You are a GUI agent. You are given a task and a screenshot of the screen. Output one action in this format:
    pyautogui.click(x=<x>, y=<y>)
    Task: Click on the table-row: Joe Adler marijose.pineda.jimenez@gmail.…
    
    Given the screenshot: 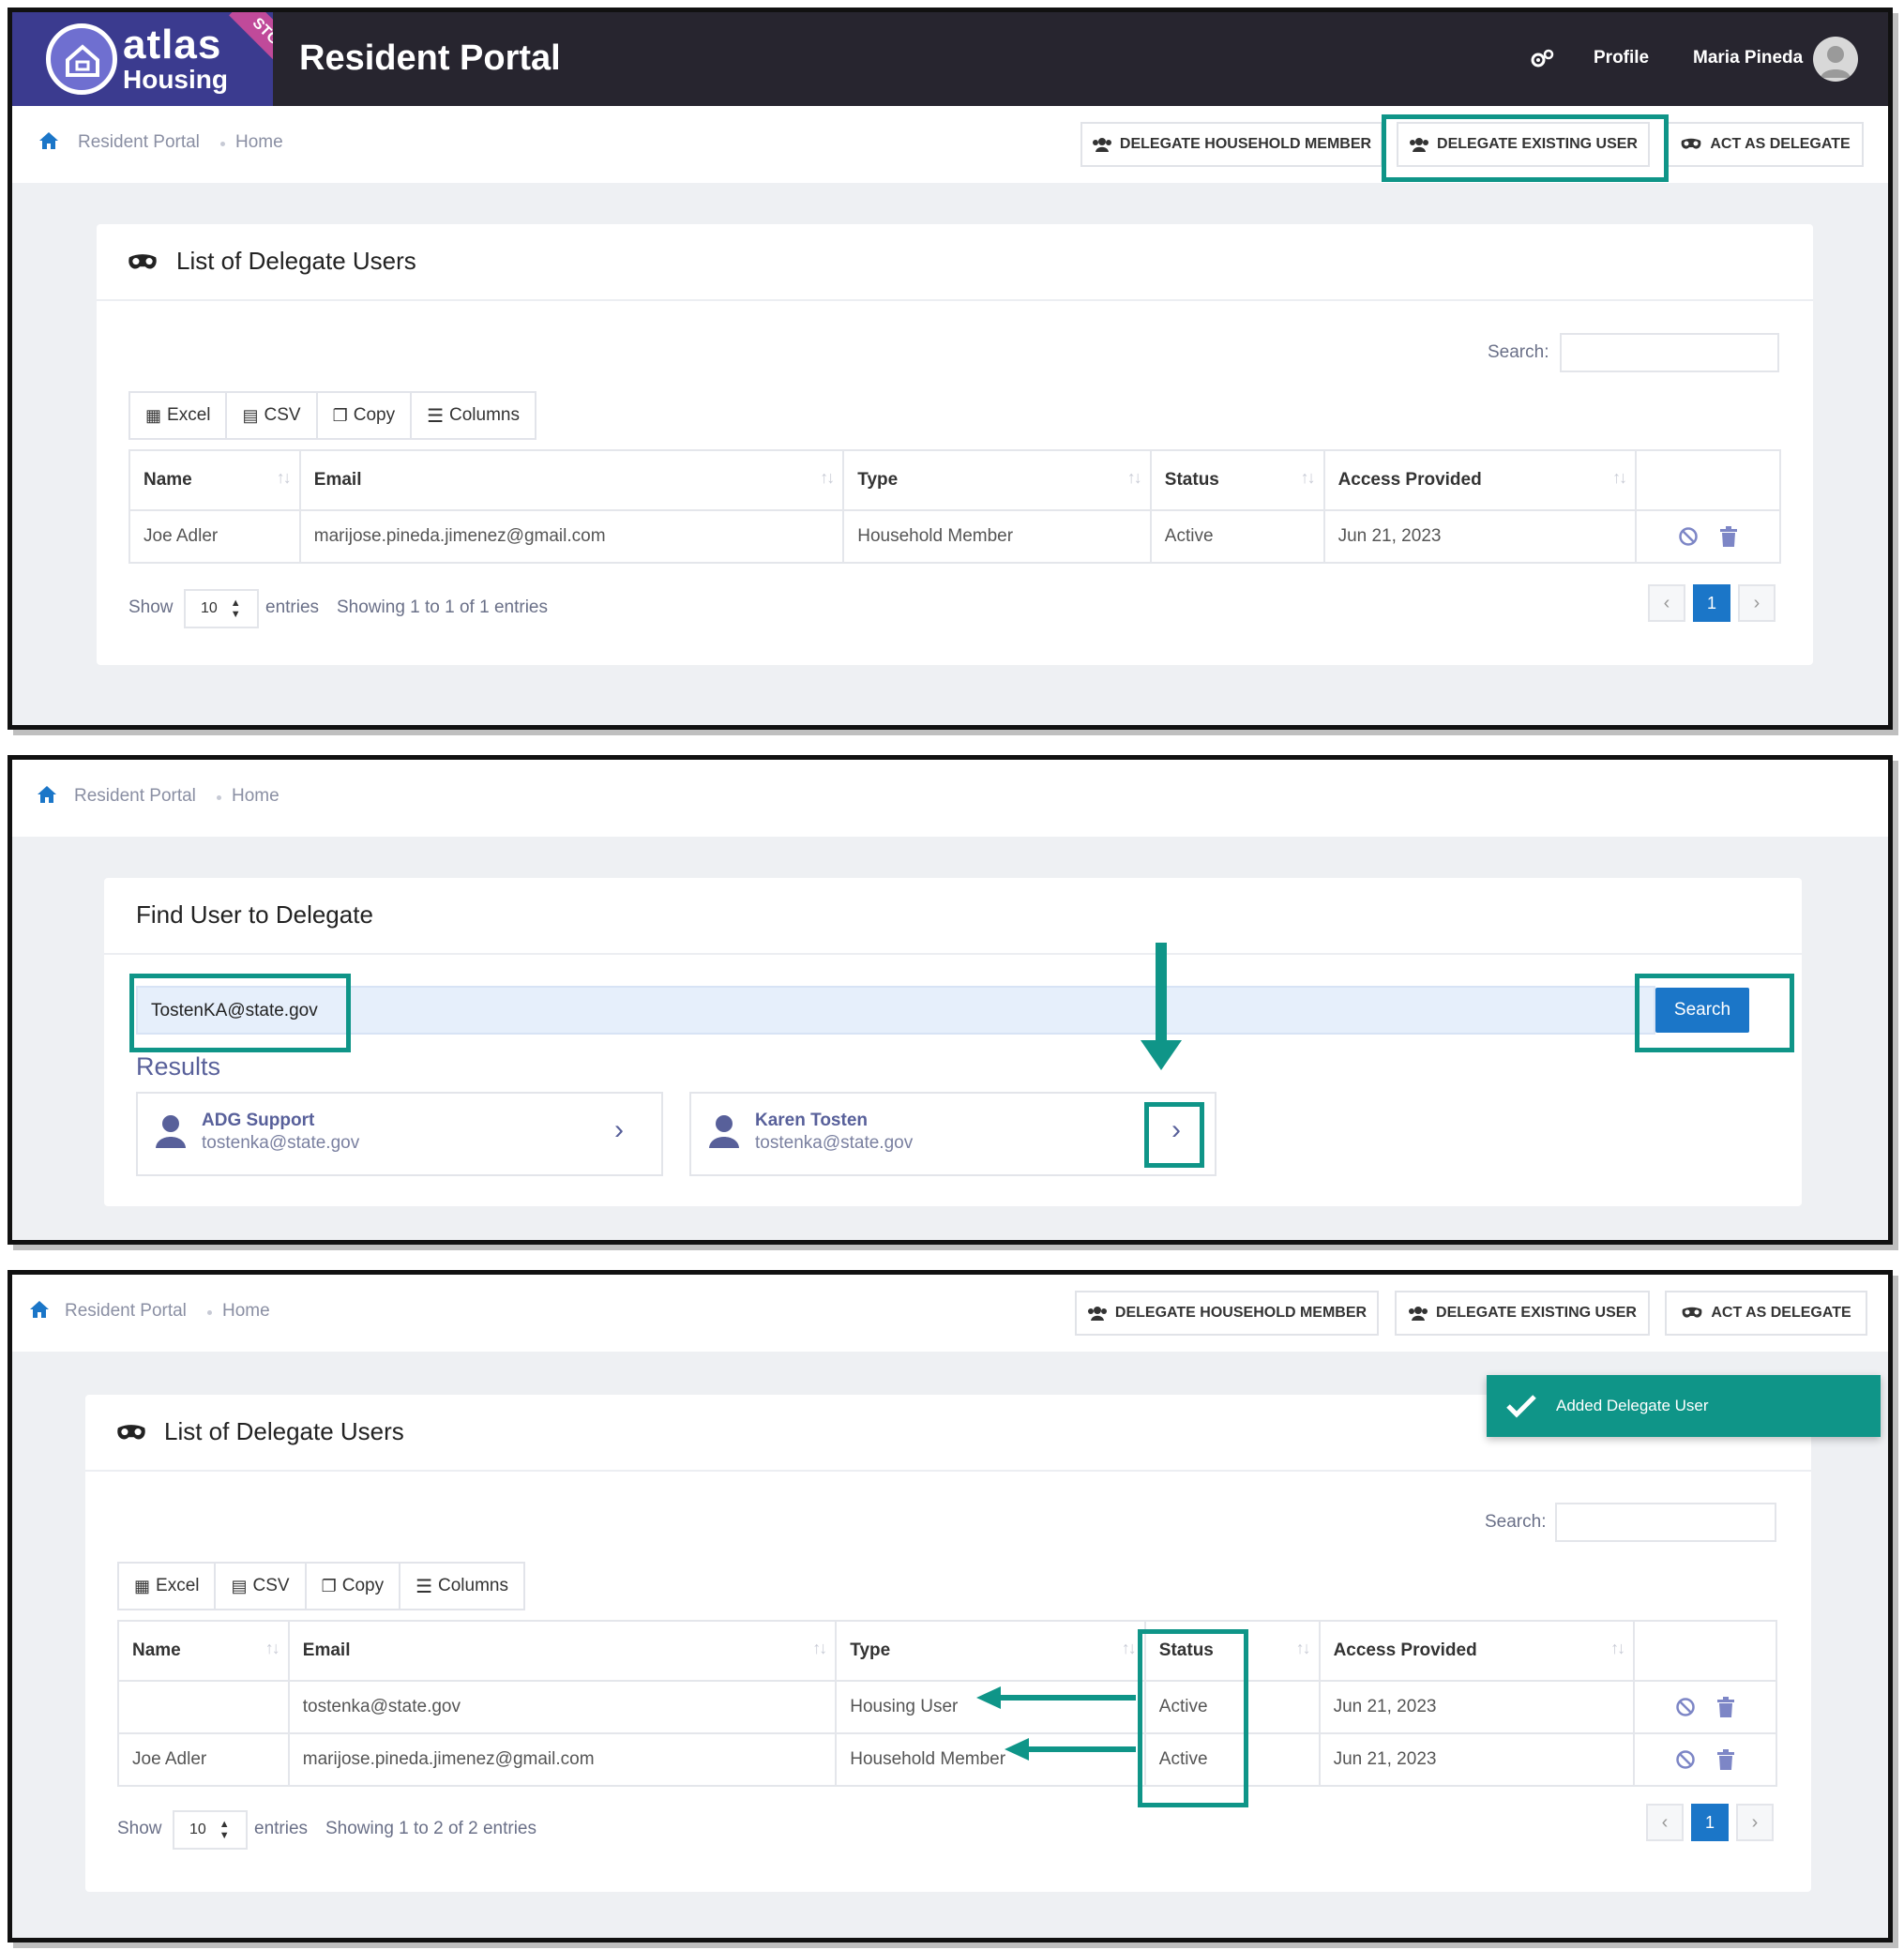 What is the action you would take?
    pyautogui.click(x=947, y=1760)
    